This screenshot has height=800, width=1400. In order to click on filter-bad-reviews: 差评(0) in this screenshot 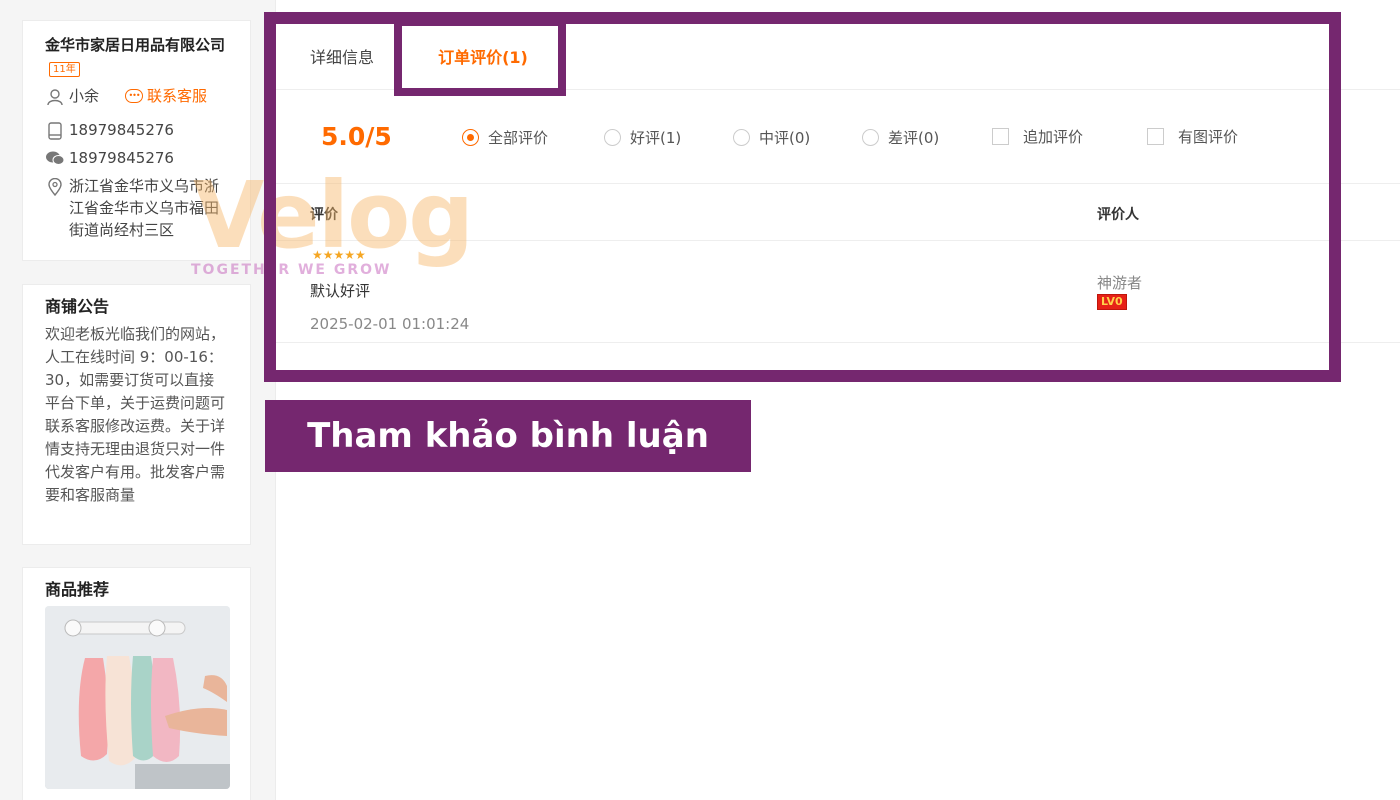, I will do `click(900, 137)`.